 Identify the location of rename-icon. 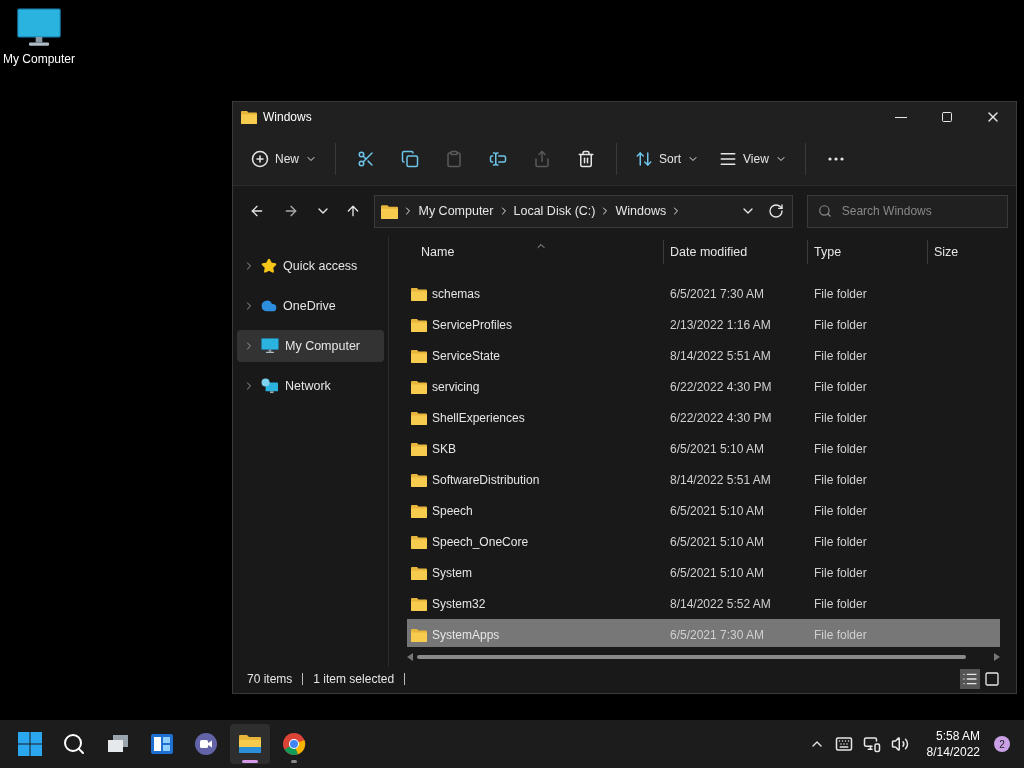
(498, 158).